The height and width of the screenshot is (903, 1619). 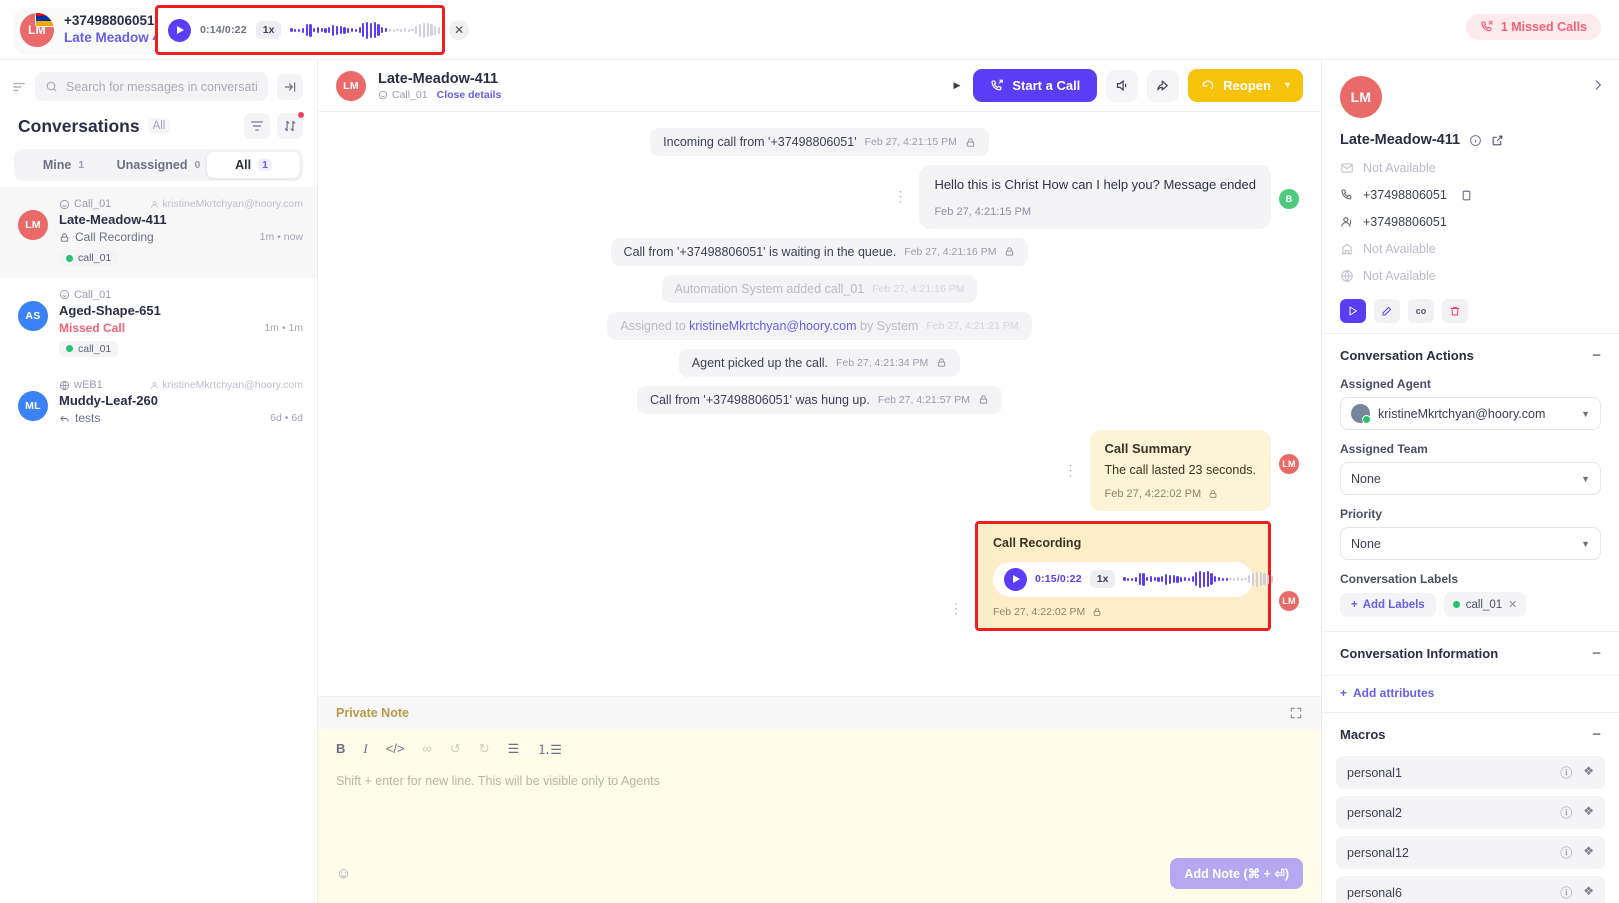 What do you see at coordinates (459, 30) in the screenshot?
I see `close-icon: ✕` at bounding box center [459, 30].